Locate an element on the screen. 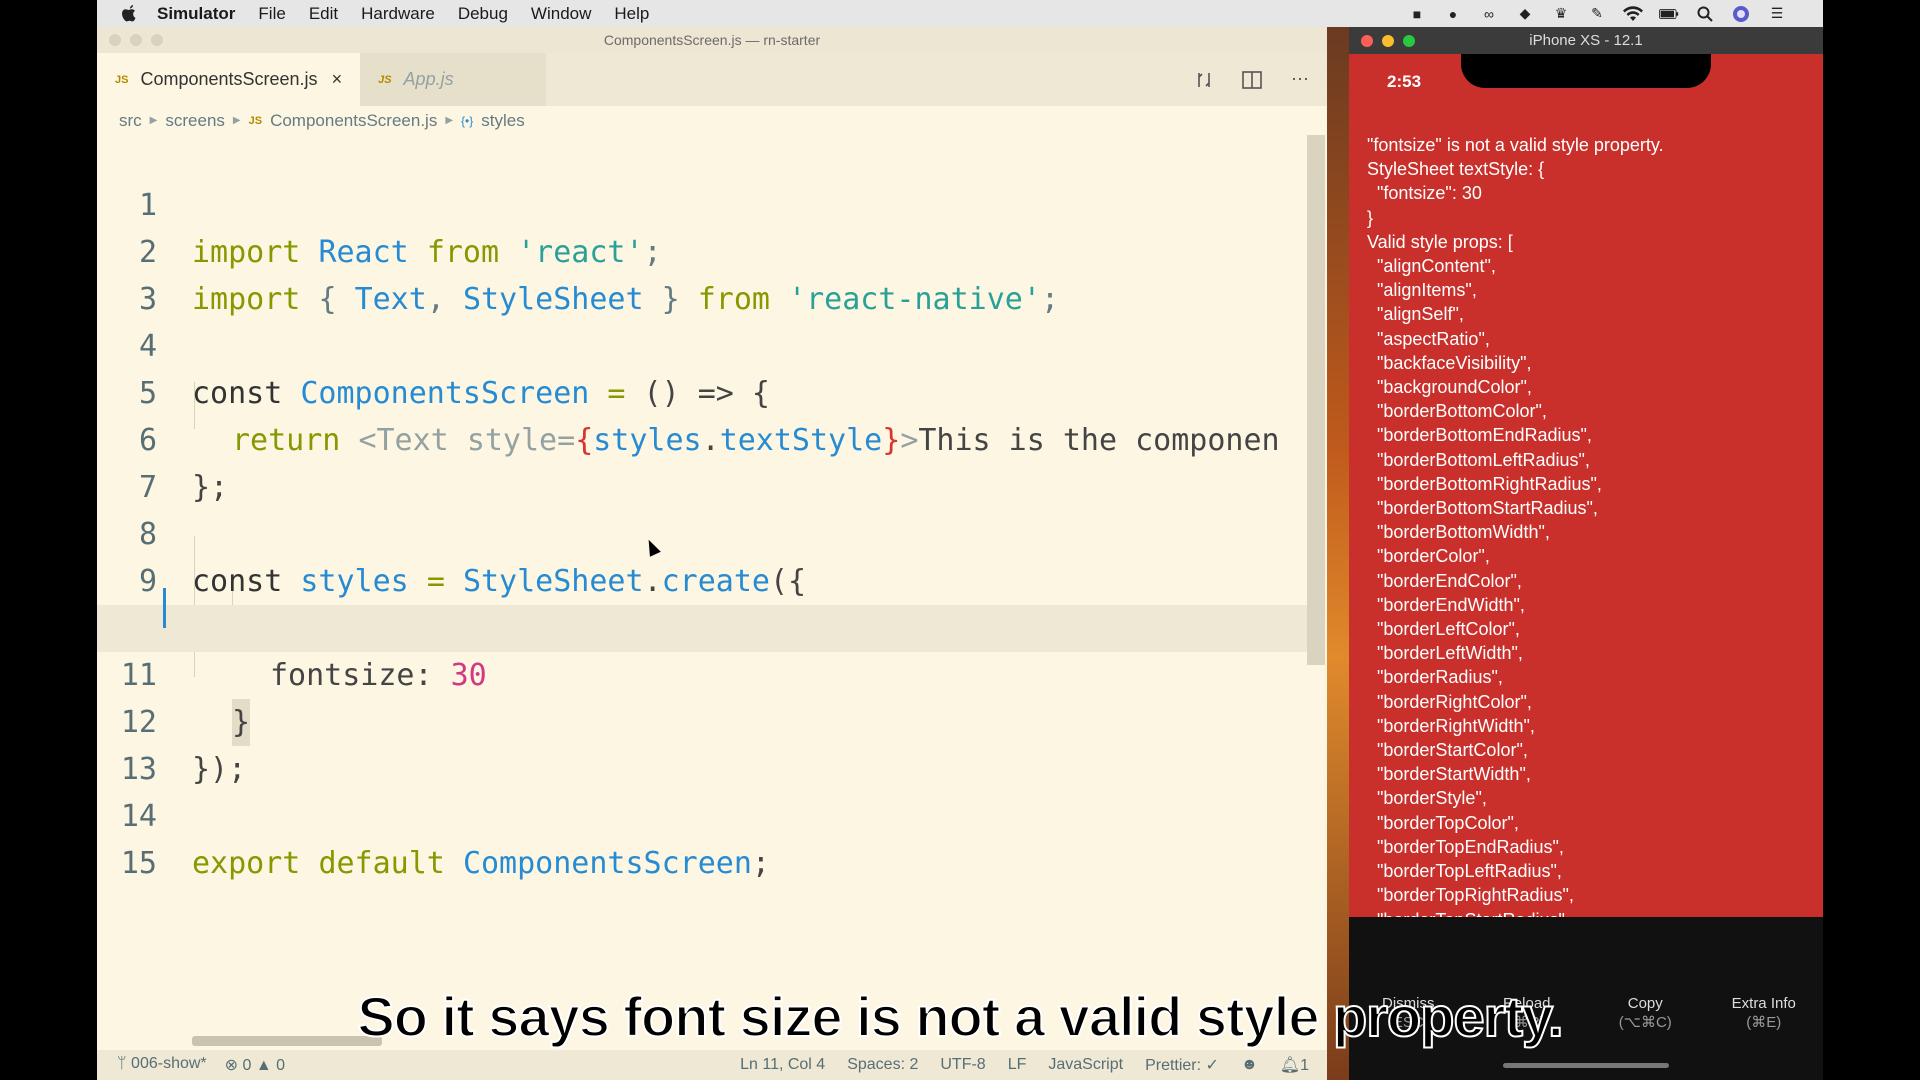 Image resolution: width=1920 pixels, height=1080 pixels. breadcrumb-symbol: styles is located at coordinates (502, 121).